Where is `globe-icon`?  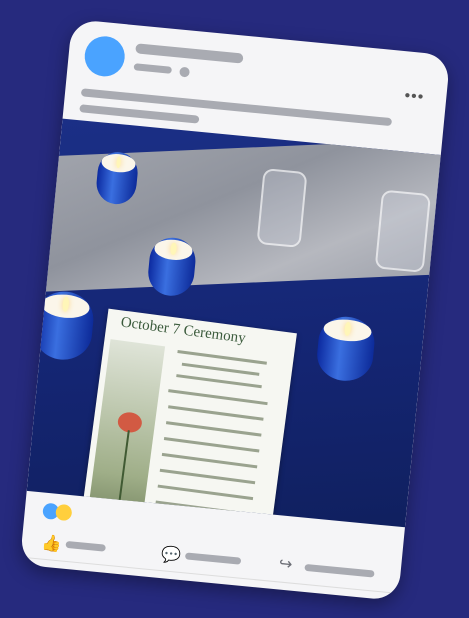 globe-icon is located at coordinates (185, 72).